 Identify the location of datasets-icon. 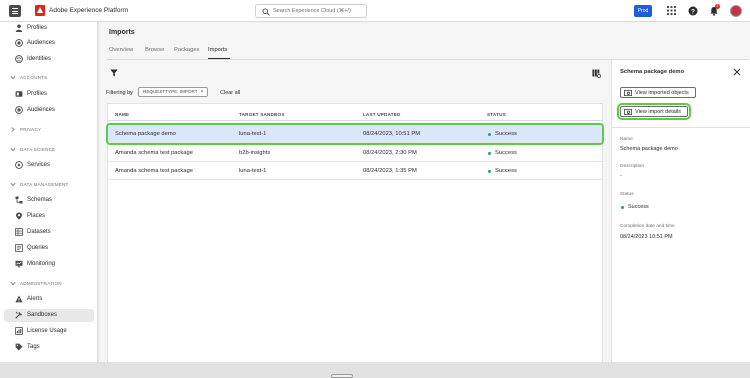
(19, 232).